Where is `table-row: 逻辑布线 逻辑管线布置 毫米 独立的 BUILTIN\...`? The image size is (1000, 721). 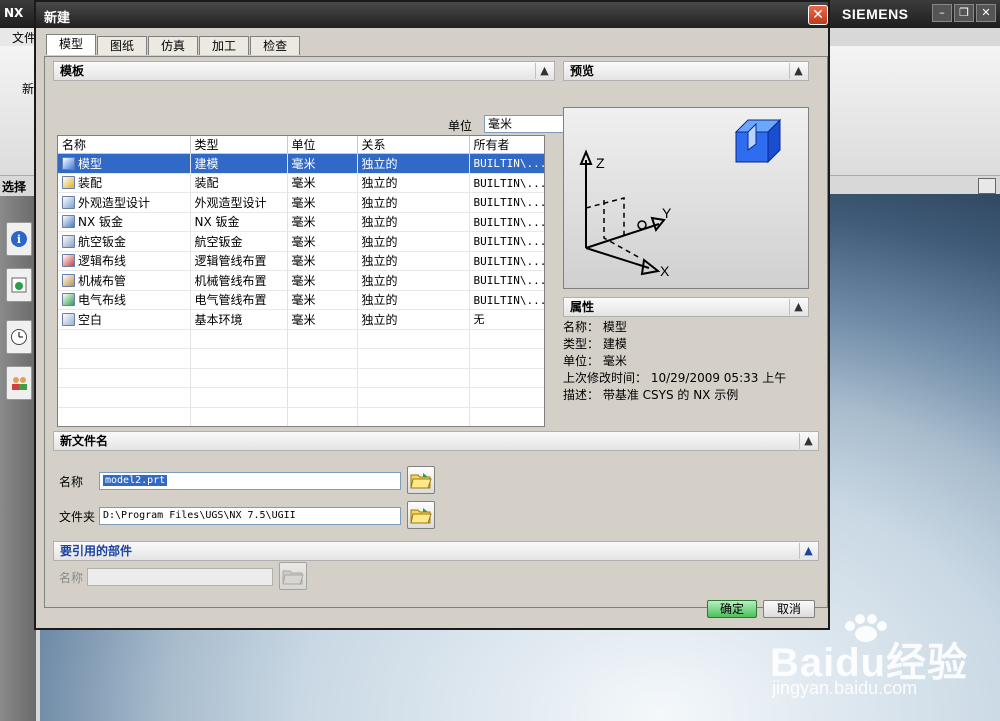 table-row: 逻辑布线 逻辑管线布置 毫米 独立的 BUILTIN\... is located at coordinates (301, 261).